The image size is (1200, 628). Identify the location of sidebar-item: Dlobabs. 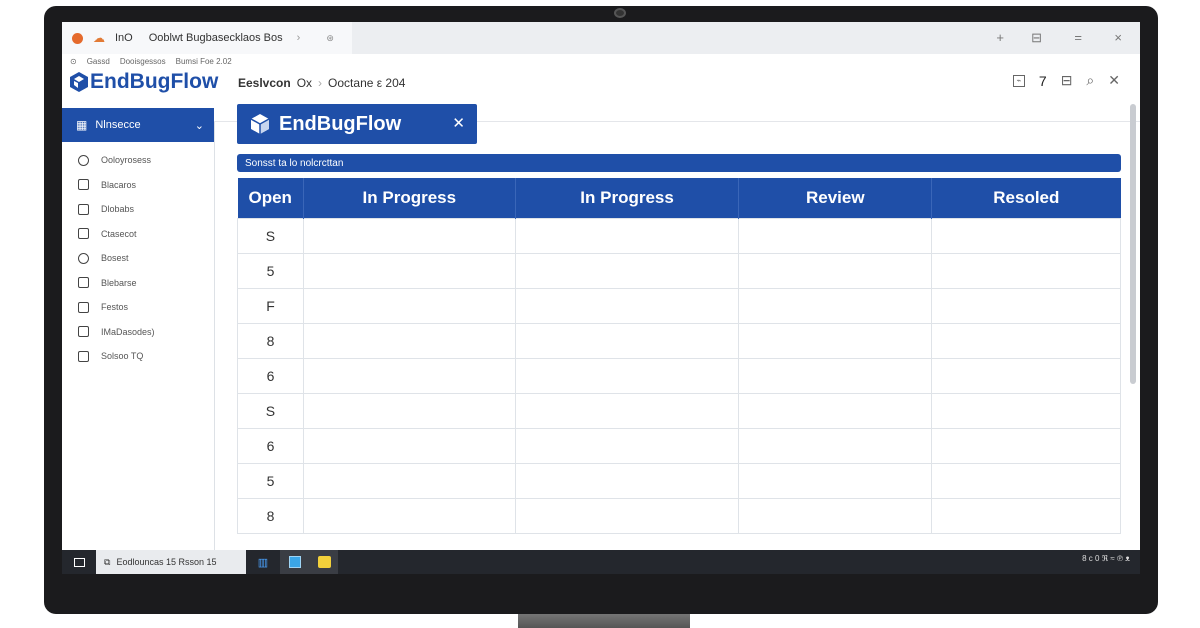
(138, 209).